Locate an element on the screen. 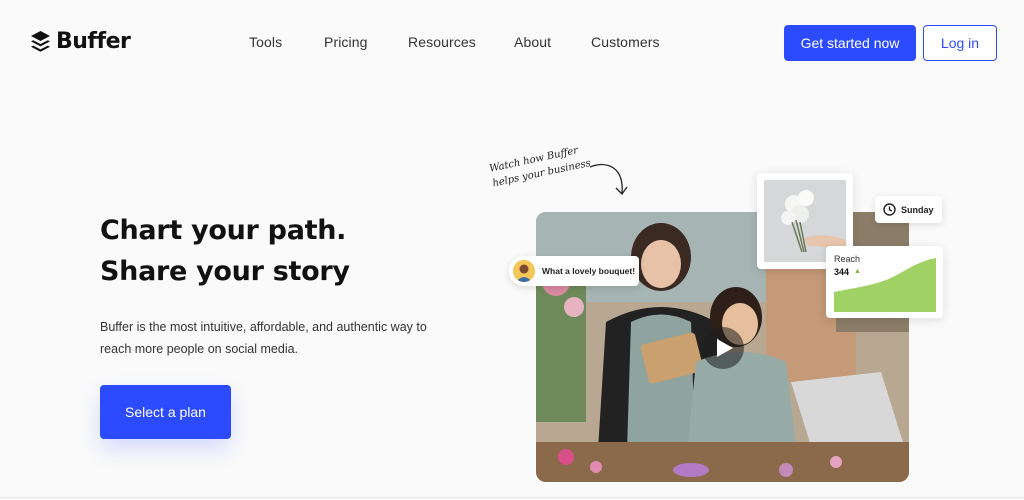 The image size is (1024, 500). nav-item-about: About is located at coordinates (532, 42).